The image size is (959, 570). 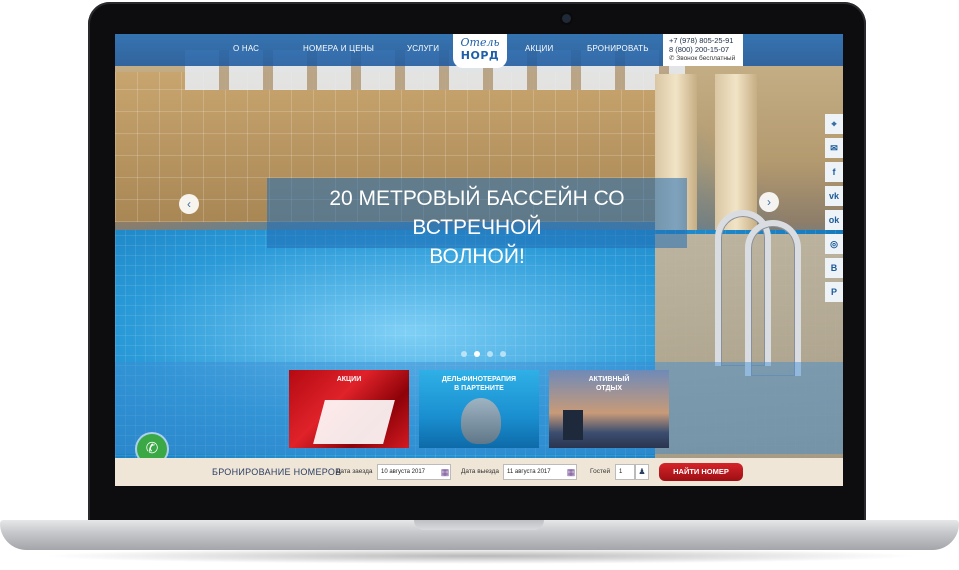 I want to click on laptop-notch, so click(x=479, y=525).